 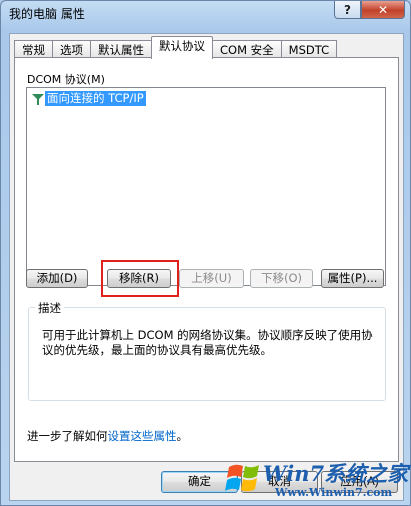 What do you see at coordinates (142, 436) in the screenshot?
I see `learn-more-link: 设置这些属性` at bounding box center [142, 436].